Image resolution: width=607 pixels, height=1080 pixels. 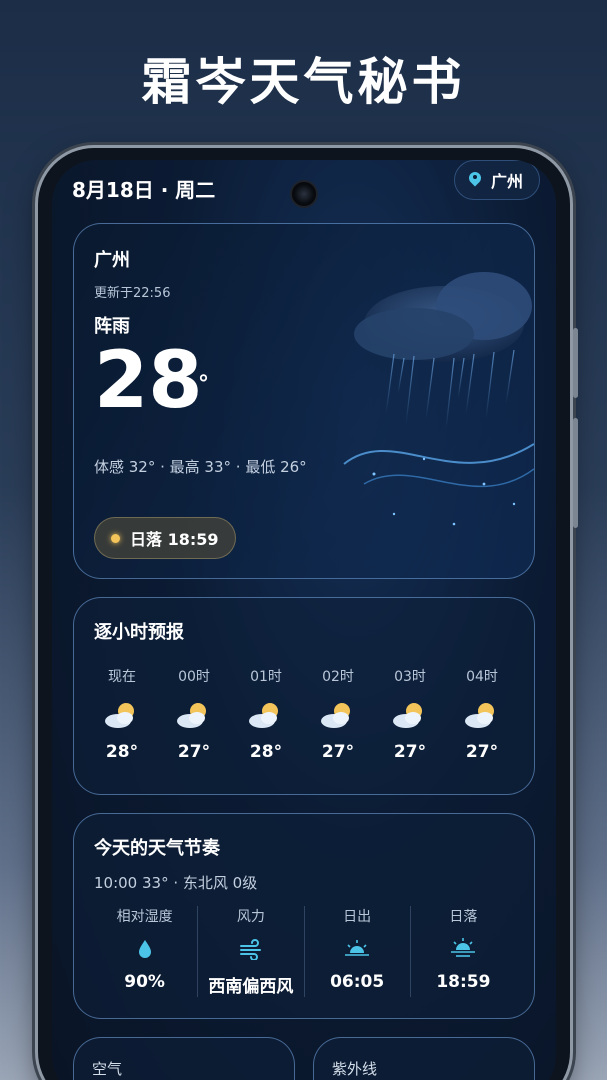 I want to click on rhythm-stats: 相对湿度 90% 风力 西南偏西风 日出 06:05 日落 18:59, so click(x=304, y=951).